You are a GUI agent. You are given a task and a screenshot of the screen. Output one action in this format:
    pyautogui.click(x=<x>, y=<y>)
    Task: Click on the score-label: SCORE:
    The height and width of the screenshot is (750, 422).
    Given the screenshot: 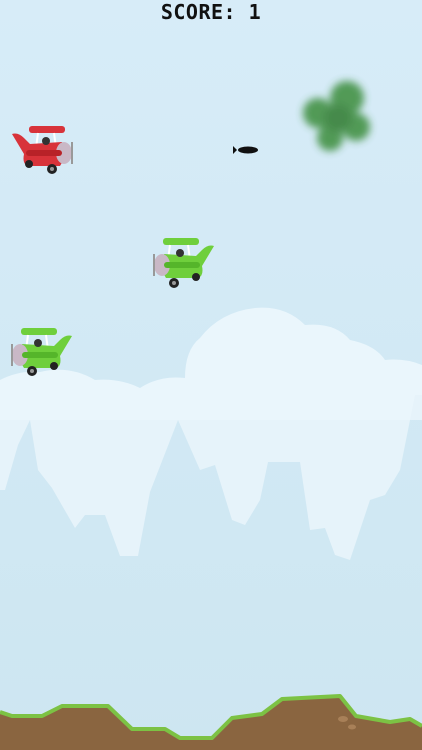 What is the action you would take?
    pyautogui.click(x=198, y=12)
    